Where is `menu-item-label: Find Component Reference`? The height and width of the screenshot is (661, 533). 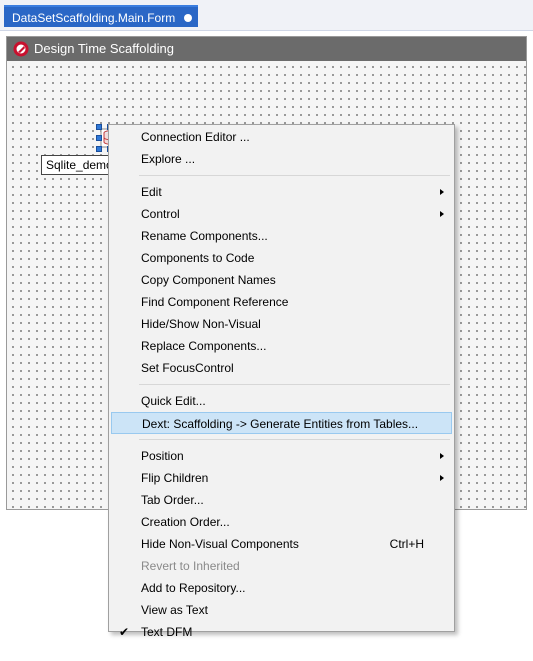
menu-item-label: Find Component Reference is located at coordinates (215, 302).